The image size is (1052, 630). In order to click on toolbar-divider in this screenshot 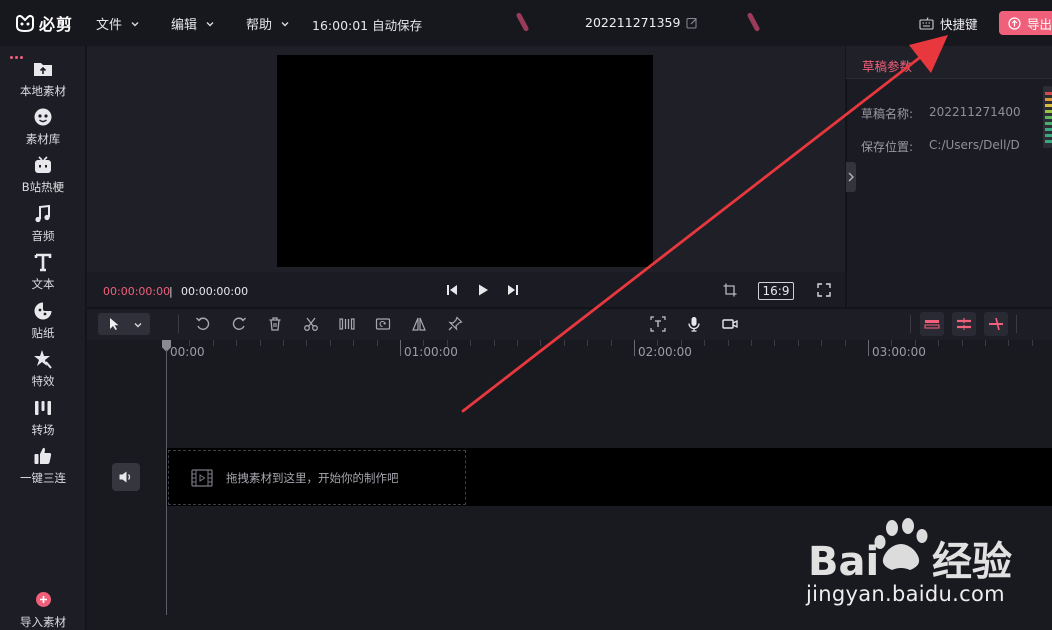, I will do `click(910, 324)`.